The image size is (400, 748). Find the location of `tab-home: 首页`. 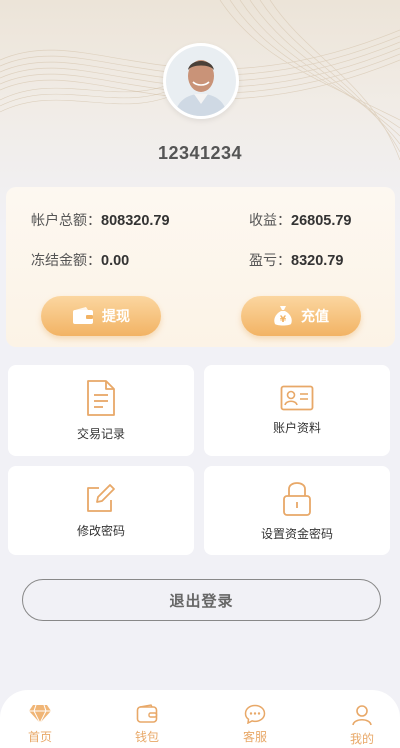

tab-home: 首页 is located at coordinates (40, 724).